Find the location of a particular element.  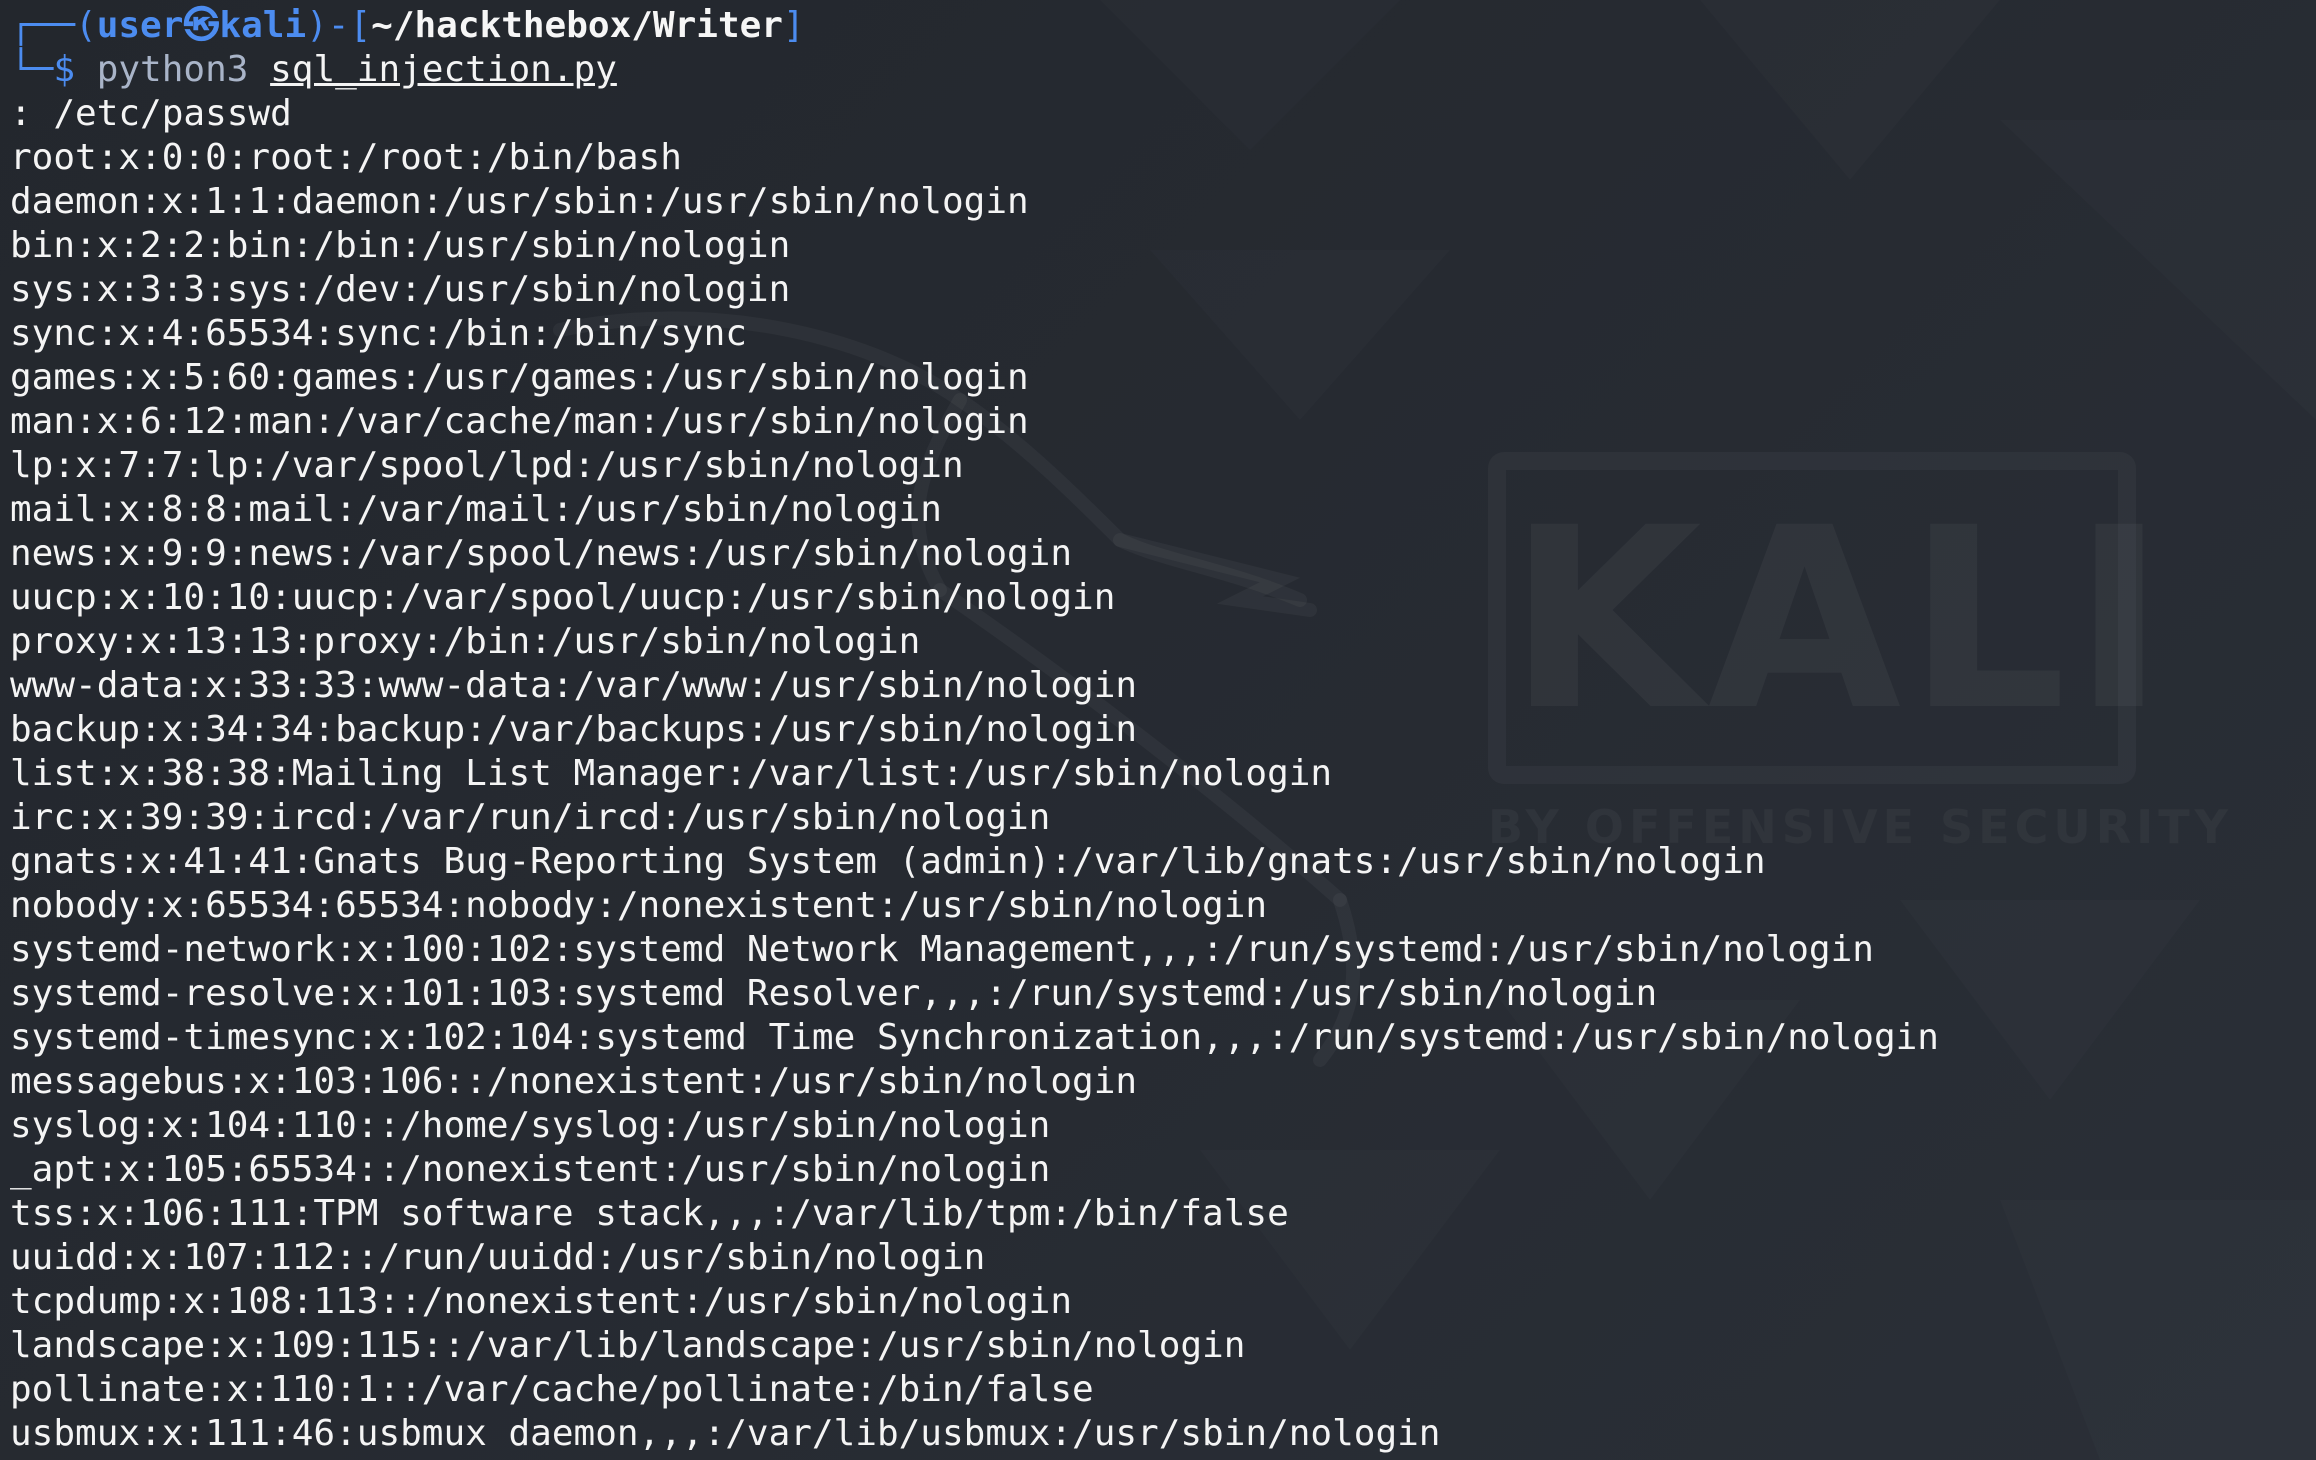

output-line: sys:x:3:3:sys:/dev:/usr/sbin/nologin is located at coordinates (400, 289).